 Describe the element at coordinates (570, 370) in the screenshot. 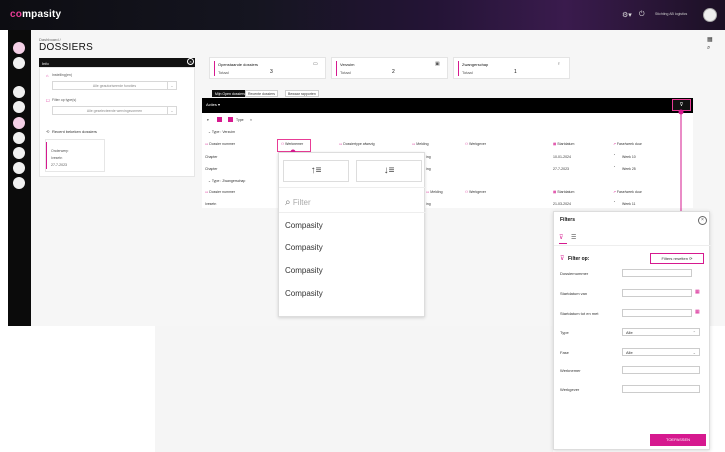

I see `filter-label: Werknemer` at that location.